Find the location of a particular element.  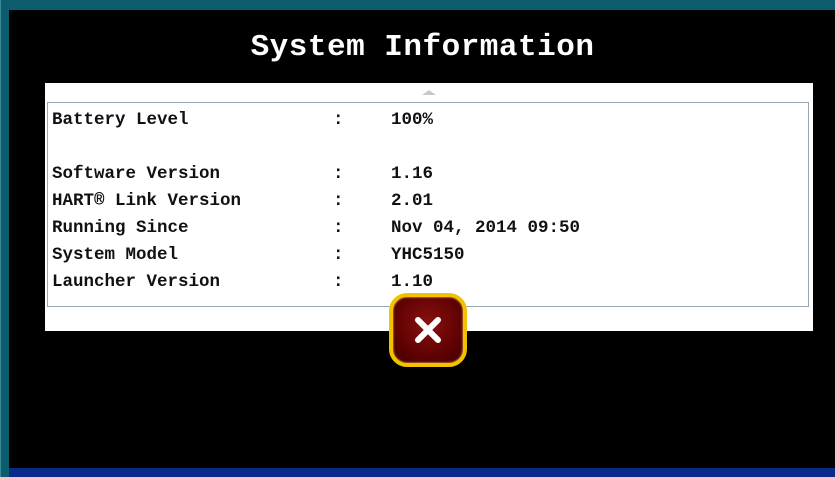

info-row-battery-level: Battery Level : 100% is located at coordinates (427, 120).